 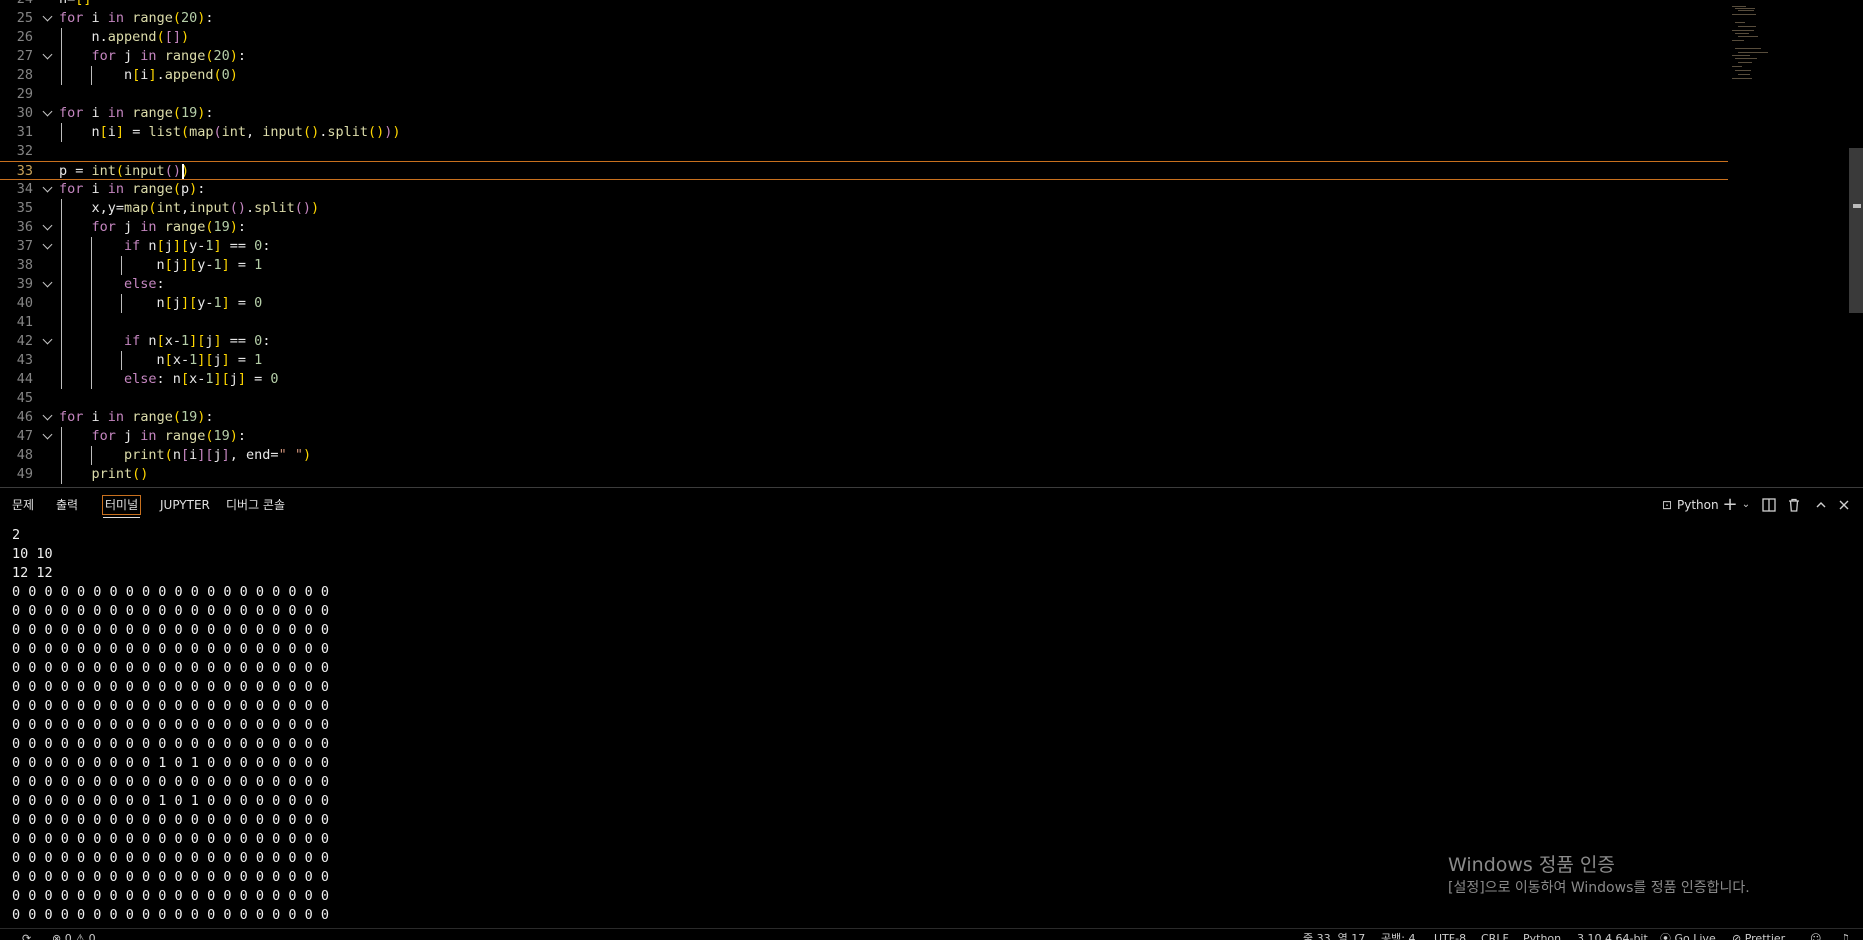 I want to click on code-line: 36 for j in range(19):, so click(x=864, y=227).